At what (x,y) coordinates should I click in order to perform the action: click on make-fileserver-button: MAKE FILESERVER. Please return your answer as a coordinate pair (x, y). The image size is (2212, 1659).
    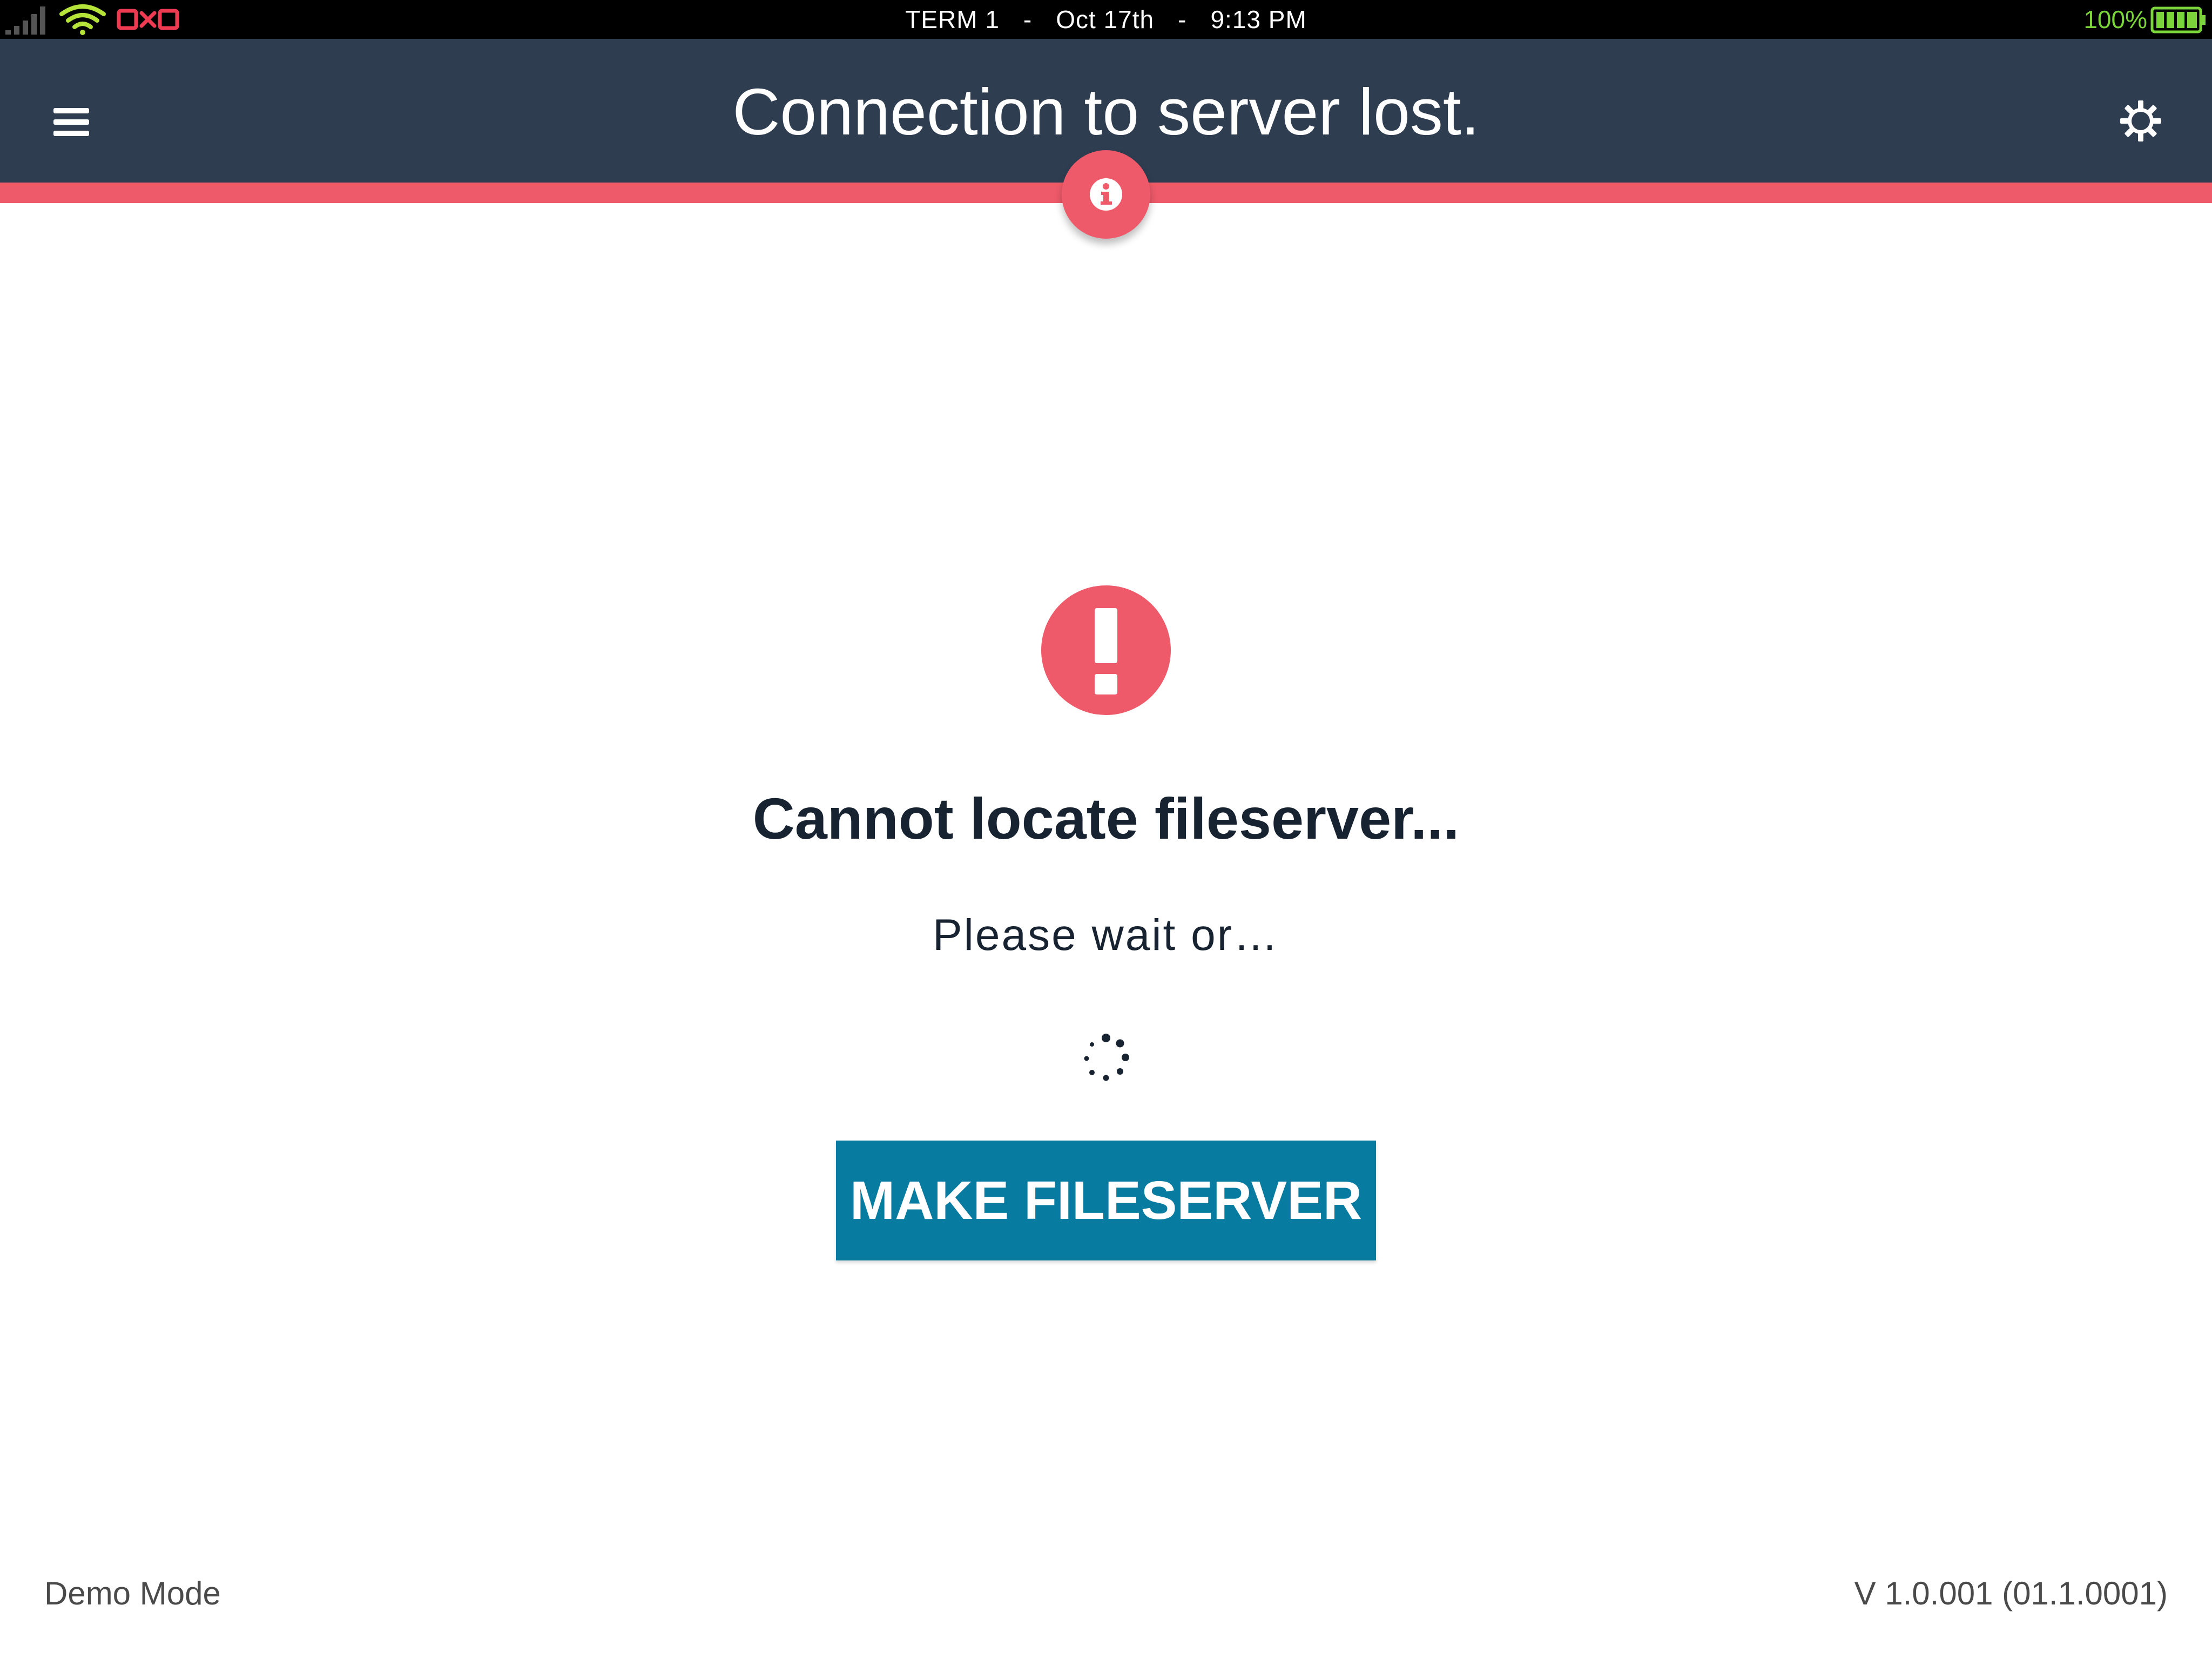
    Looking at the image, I should click on (1106, 1200).